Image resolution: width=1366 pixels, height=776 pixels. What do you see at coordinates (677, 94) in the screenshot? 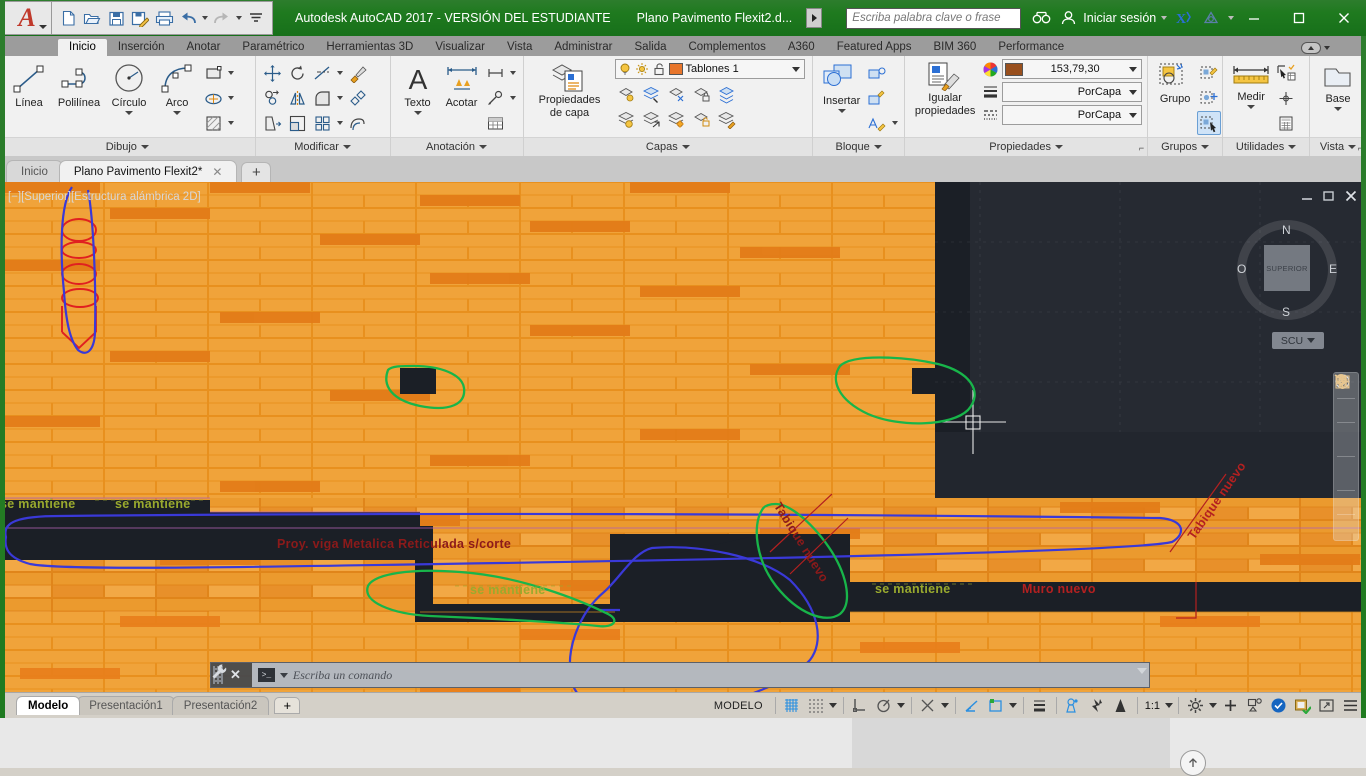
I see `desaislar-capa-button` at bounding box center [677, 94].